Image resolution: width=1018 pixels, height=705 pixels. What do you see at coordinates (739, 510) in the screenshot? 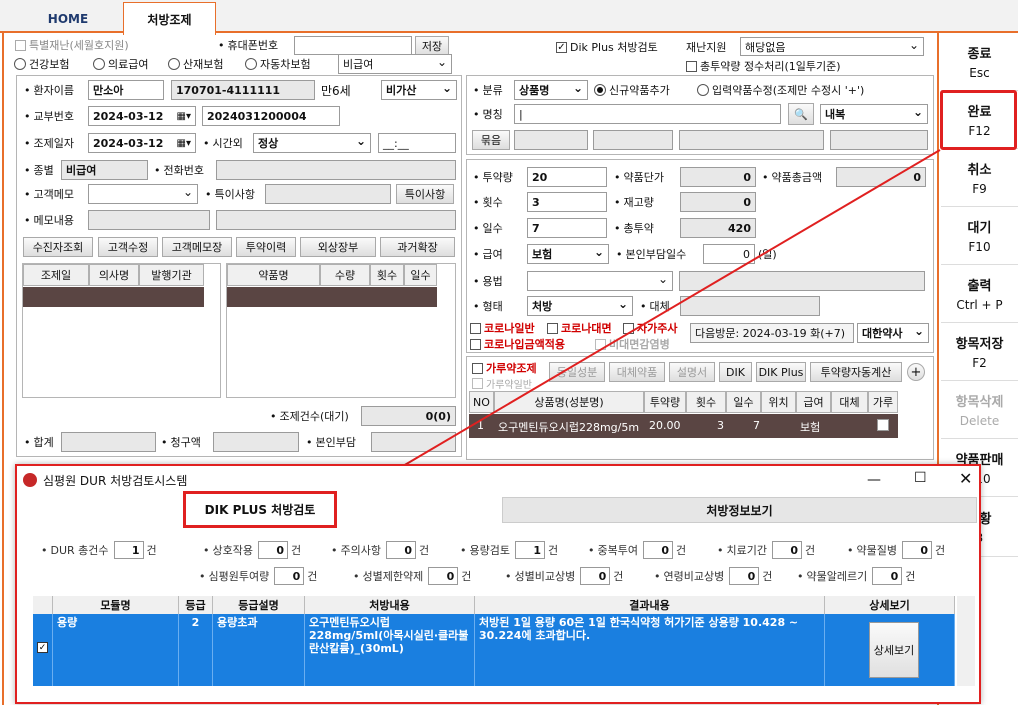
I see `rx-info-tab: 처방정보보기` at bounding box center [739, 510].